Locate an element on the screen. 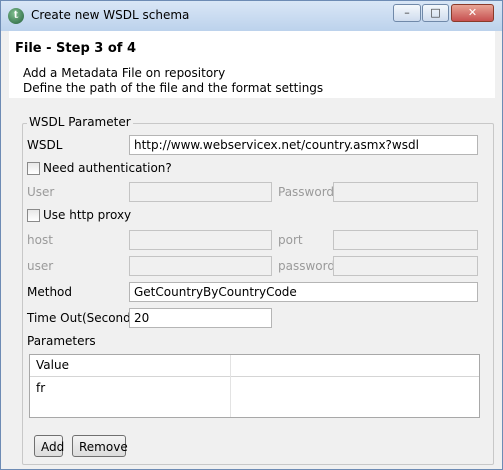 This screenshot has width=503, height=470. column-divider is located at coordinates (230, 386).